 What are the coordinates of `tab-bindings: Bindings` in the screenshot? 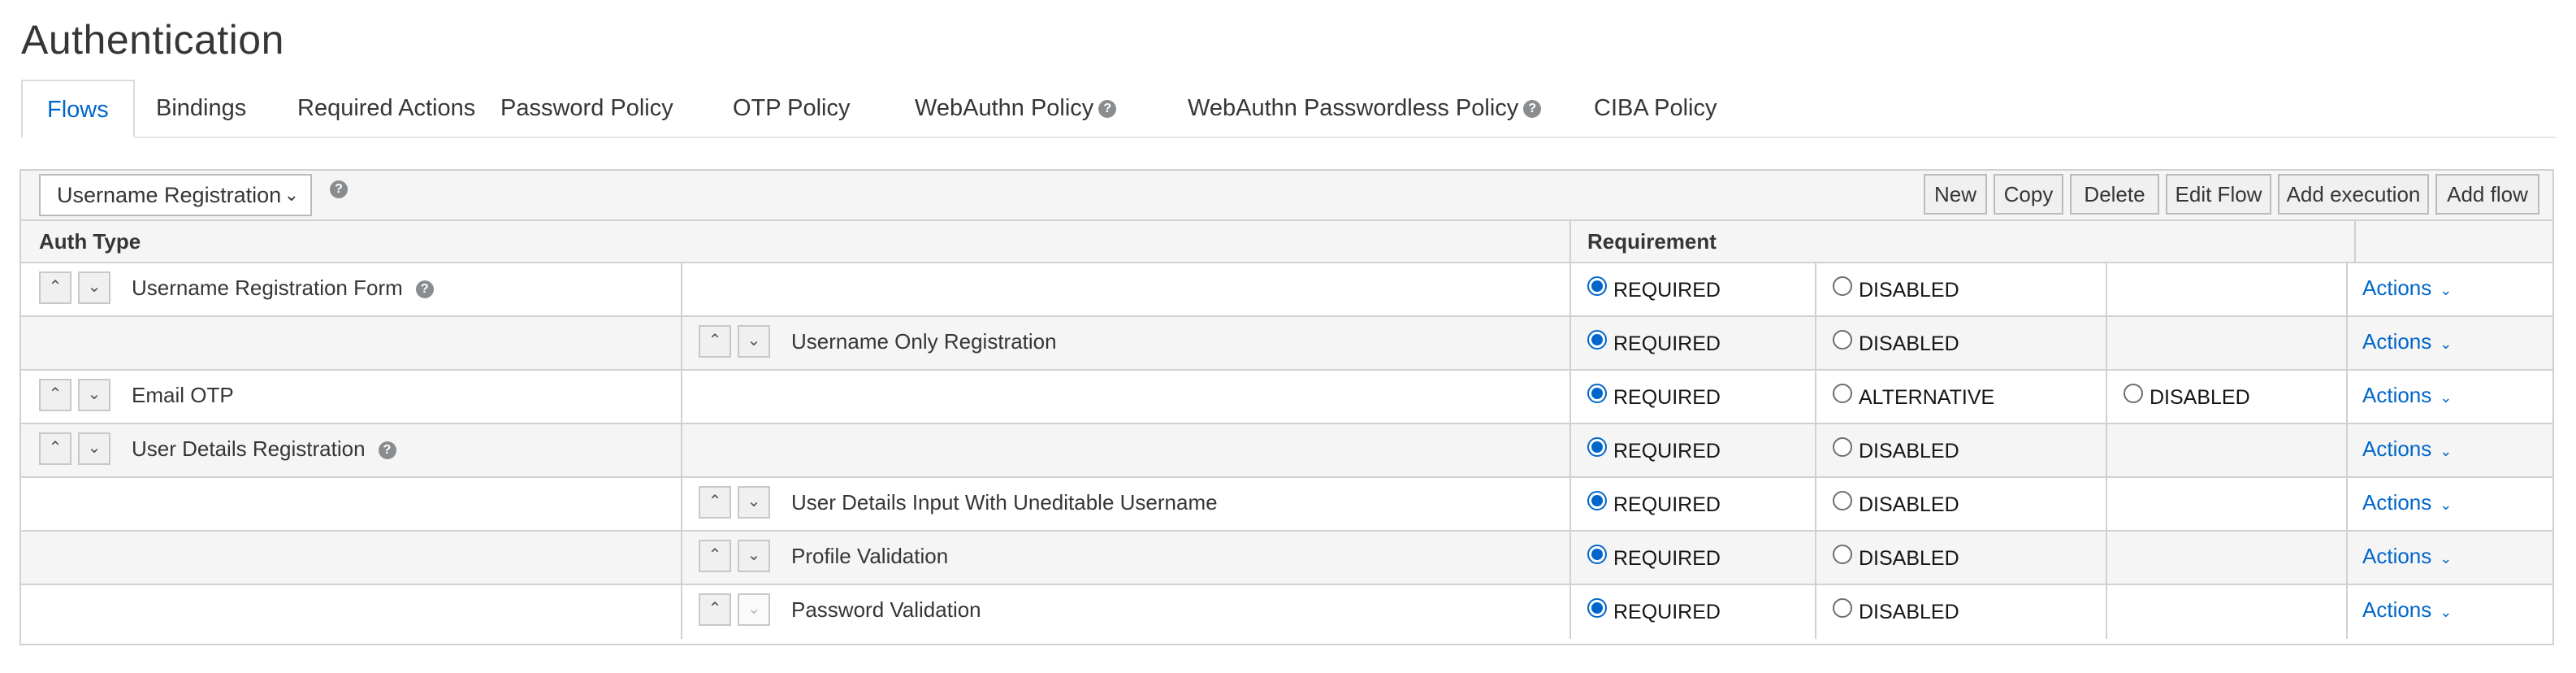 It's located at (201, 108).